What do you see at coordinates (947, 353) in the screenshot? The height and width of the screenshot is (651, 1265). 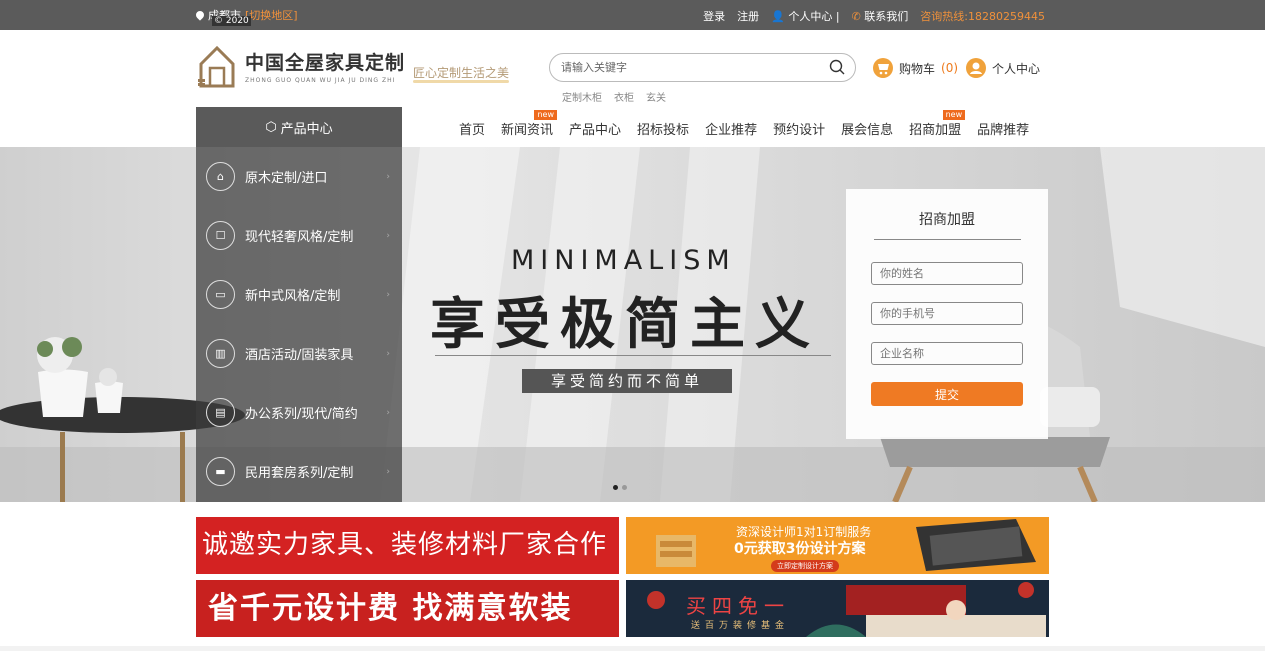 I see `company-input` at bounding box center [947, 353].